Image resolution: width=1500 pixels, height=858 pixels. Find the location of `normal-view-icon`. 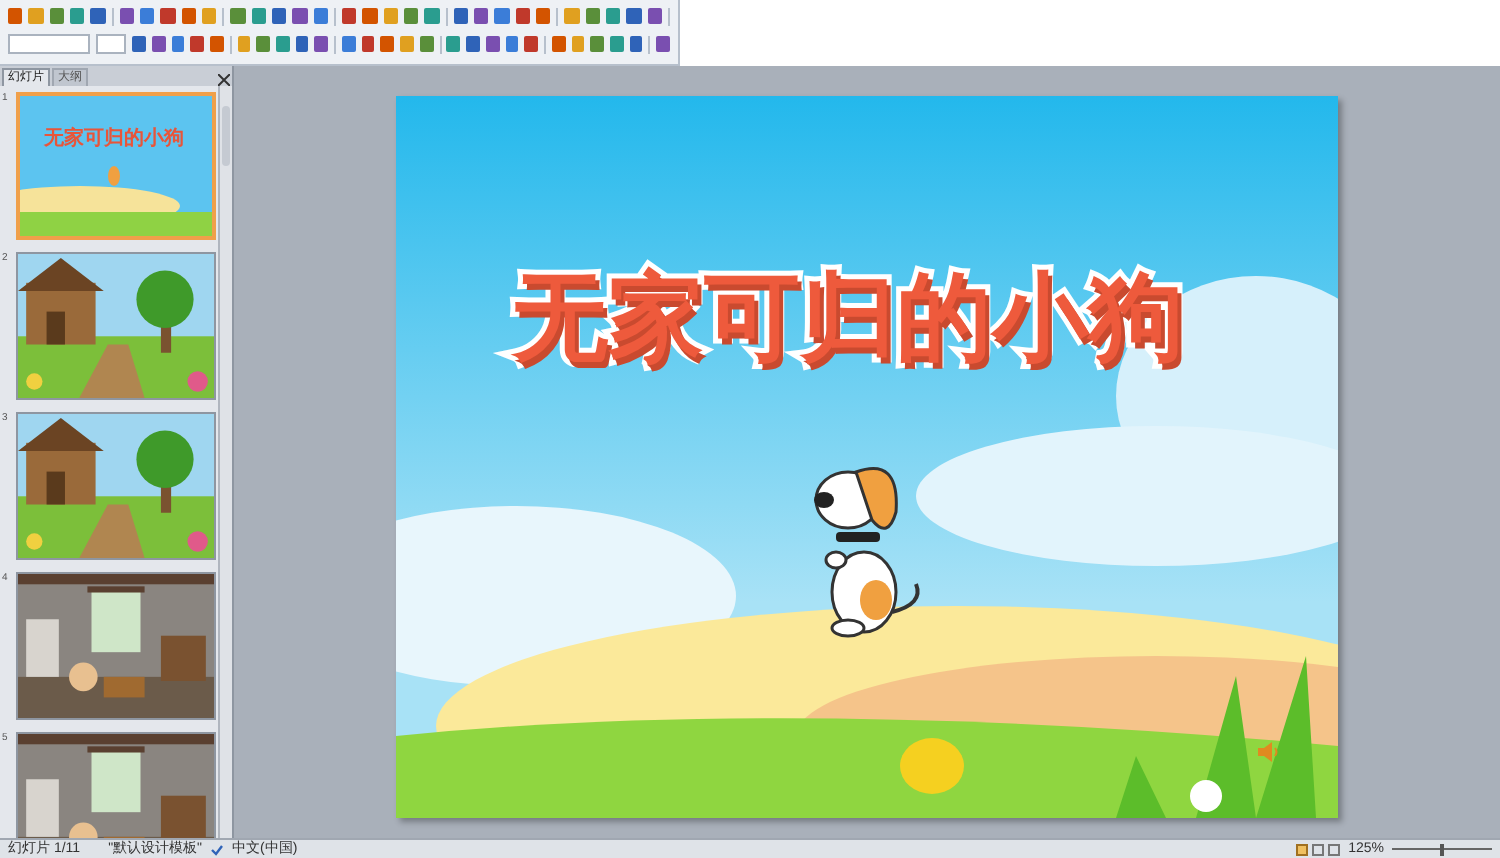

normal-view-icon is located at coordinates (1302, 849).